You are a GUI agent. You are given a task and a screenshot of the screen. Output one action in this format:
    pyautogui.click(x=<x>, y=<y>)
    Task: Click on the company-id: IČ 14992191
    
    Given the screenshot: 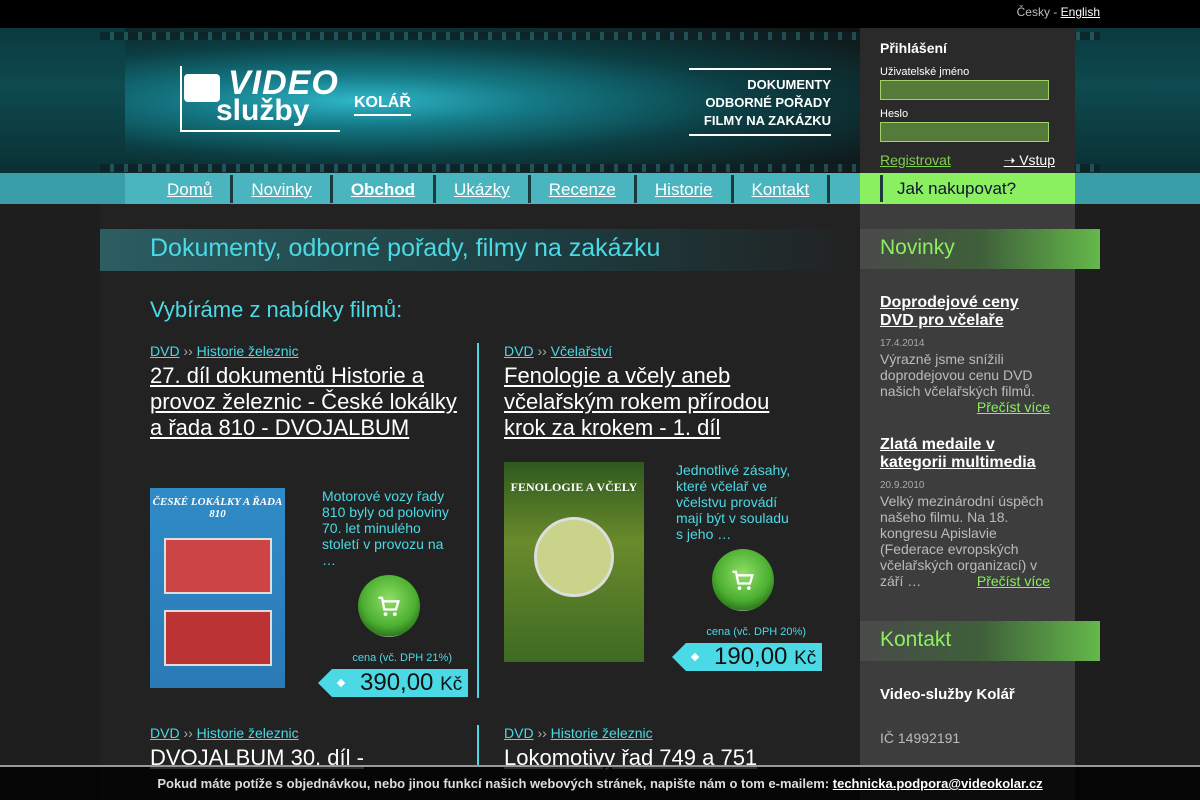 What is the action you would take?
    pyautogui.click(x=920, y=738)
    